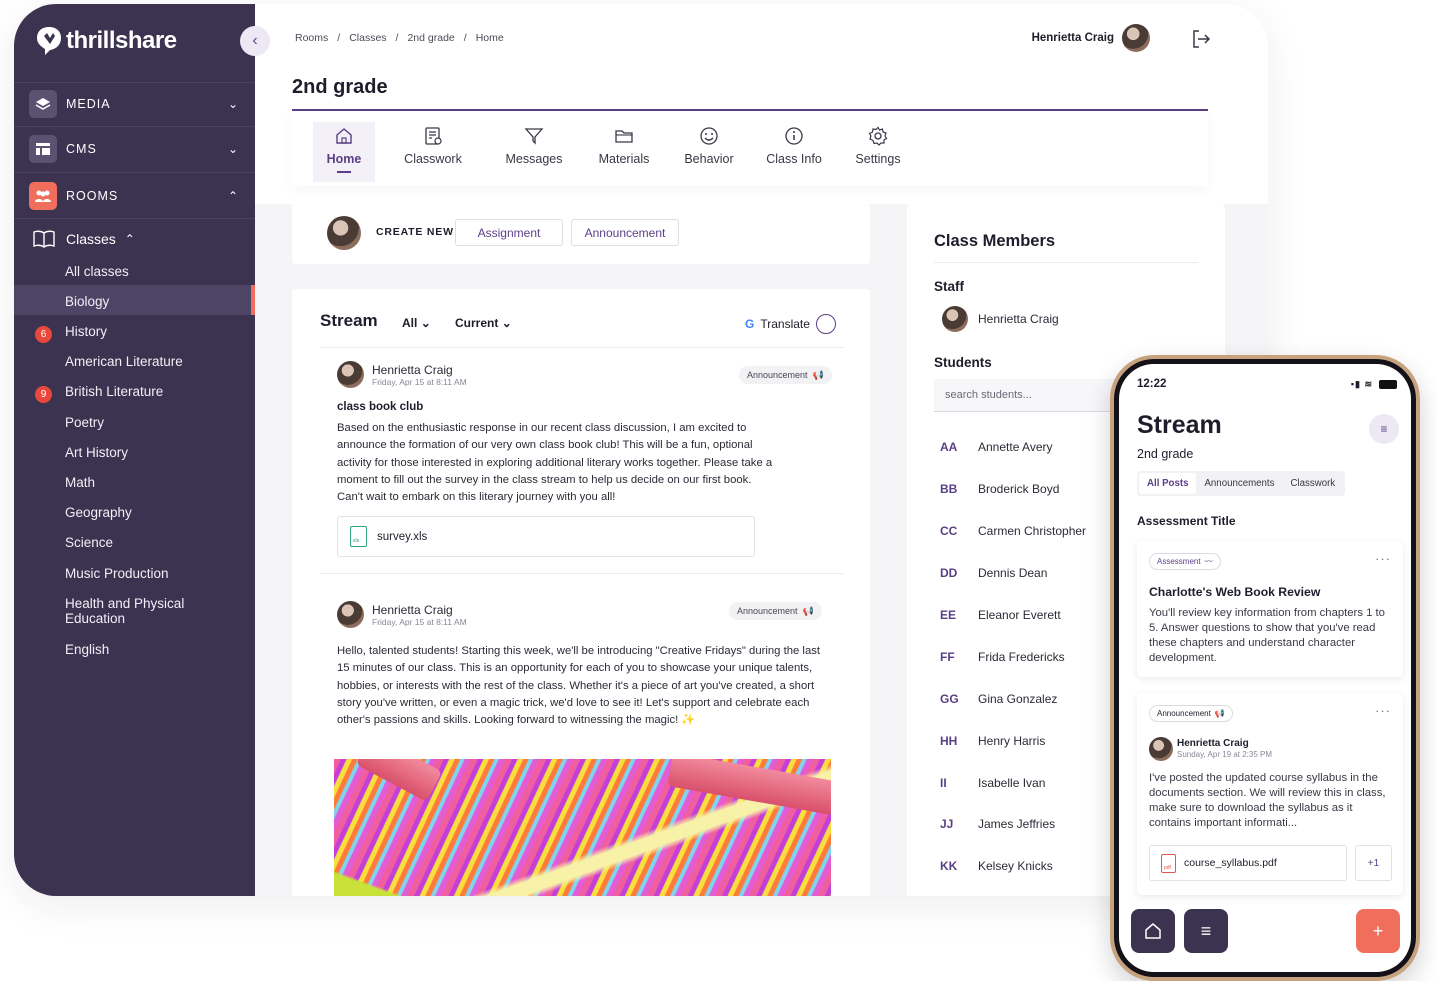 The image size is (1437, 981). Describe the element at coordinates (1239, 483) in the screenshot. I see `tab-announcements: Announcements` at that location.